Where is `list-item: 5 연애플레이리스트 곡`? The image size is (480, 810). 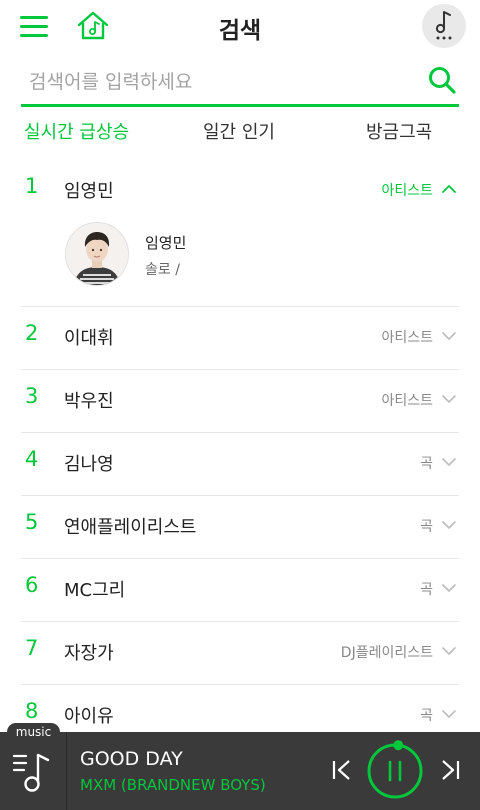 list-item: 5 연애플레이리스트 곡 is located at coordinates (240, 527).